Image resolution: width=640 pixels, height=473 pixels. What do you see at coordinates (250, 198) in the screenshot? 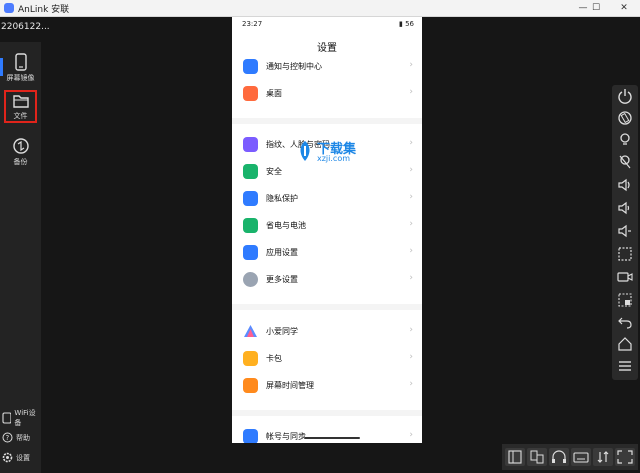
I see `privacy-icon` at bounding box center [250, 198].